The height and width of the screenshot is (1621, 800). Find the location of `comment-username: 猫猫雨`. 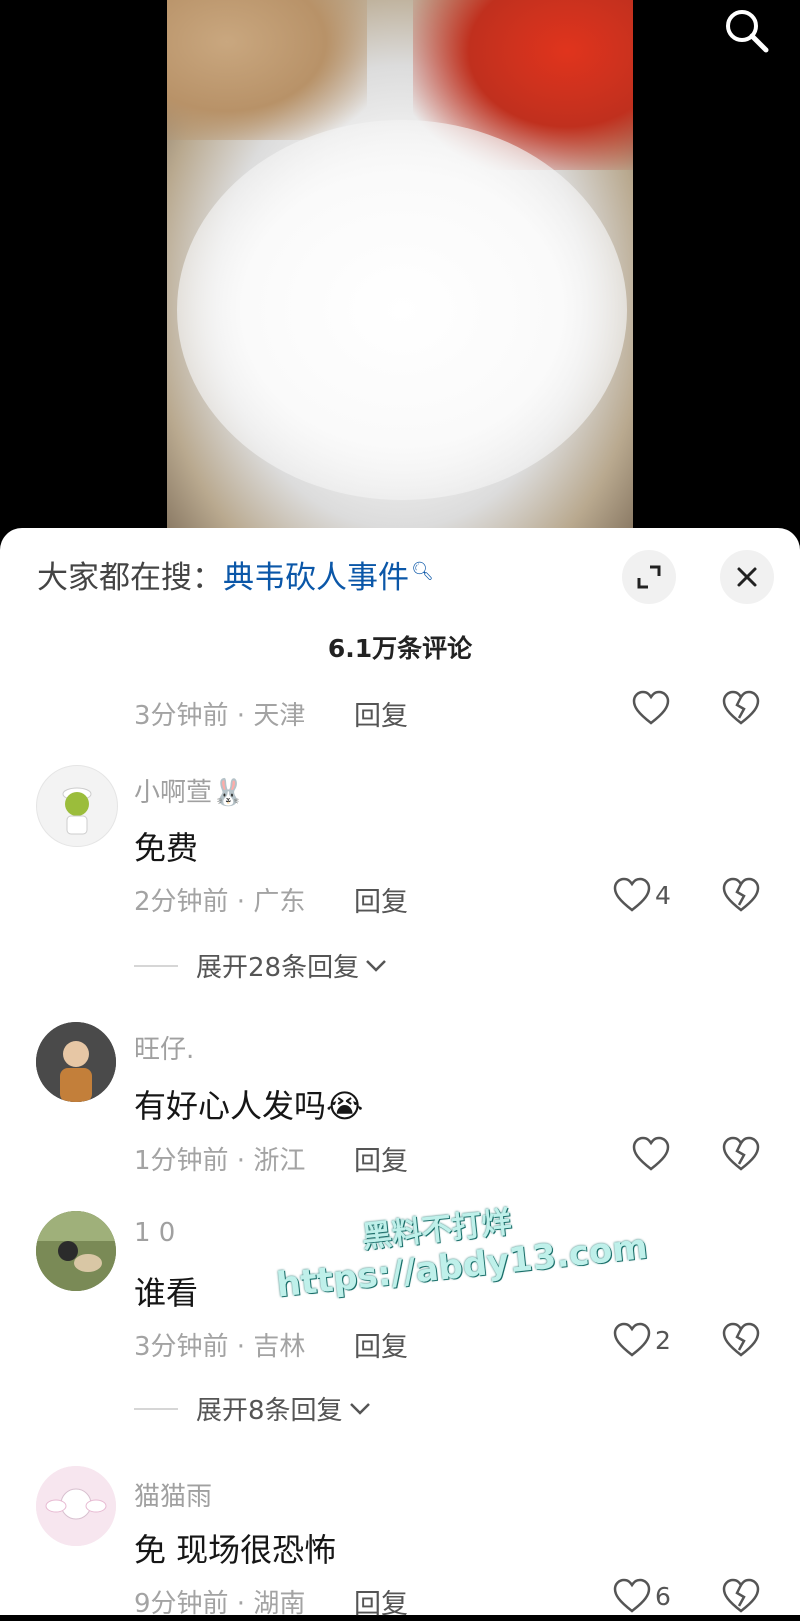

comment-username: 猫猫雨 is located at coordinates (173, 1494).